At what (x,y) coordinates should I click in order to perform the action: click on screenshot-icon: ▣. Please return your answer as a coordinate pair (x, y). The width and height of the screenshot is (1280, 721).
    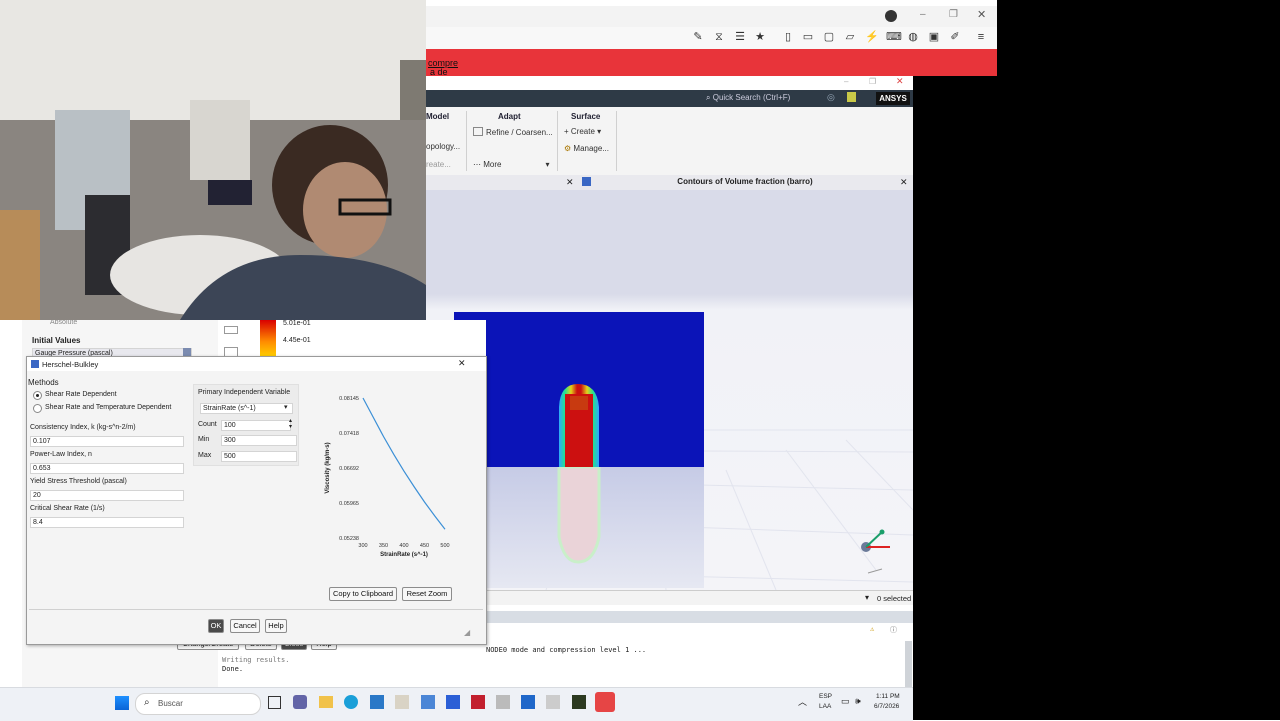
    Looking at the image, I should click on (934, 37).